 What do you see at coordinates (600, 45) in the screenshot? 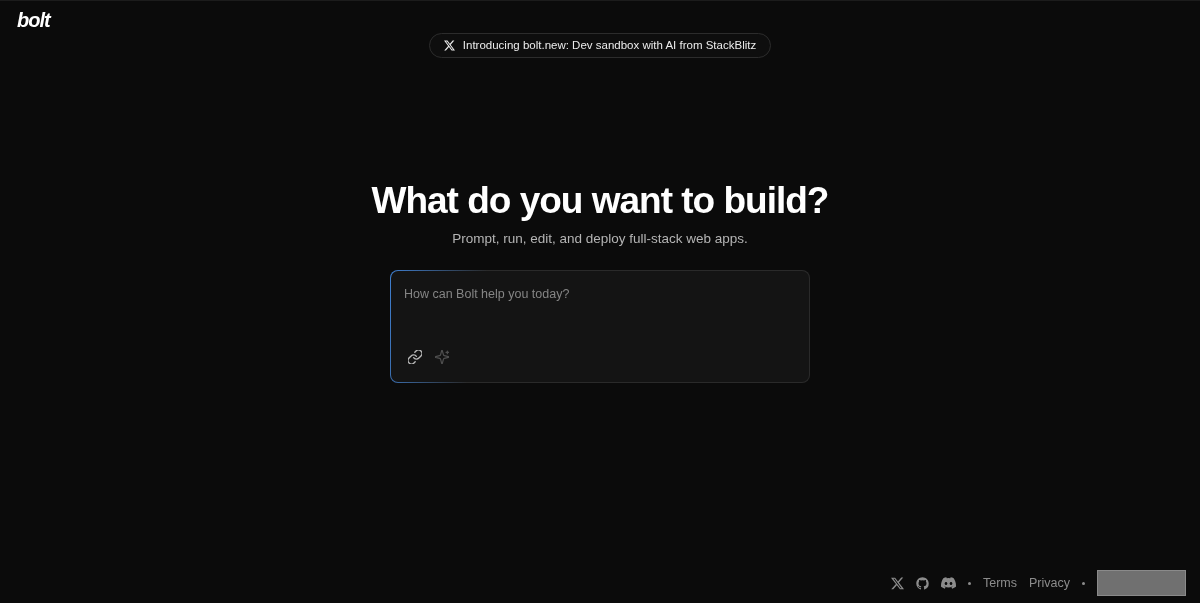
I see `announcement-link: Introducing bolt.new: Dev sandbox with AI from StackBlitz` at bounding box center [600, 45].